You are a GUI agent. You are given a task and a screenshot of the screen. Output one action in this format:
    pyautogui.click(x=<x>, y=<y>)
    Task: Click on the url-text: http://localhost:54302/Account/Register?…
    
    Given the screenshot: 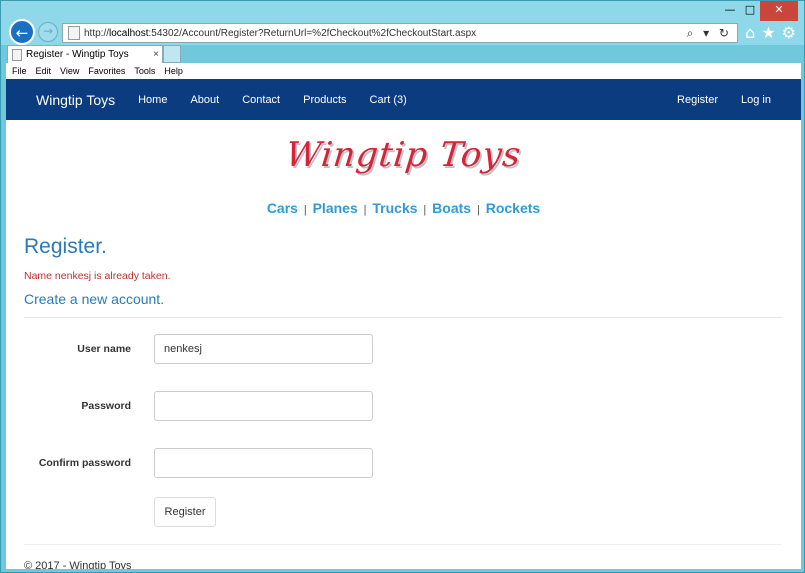 What is the action you would take?
    pyautogui.click(x=385, y=33)
    